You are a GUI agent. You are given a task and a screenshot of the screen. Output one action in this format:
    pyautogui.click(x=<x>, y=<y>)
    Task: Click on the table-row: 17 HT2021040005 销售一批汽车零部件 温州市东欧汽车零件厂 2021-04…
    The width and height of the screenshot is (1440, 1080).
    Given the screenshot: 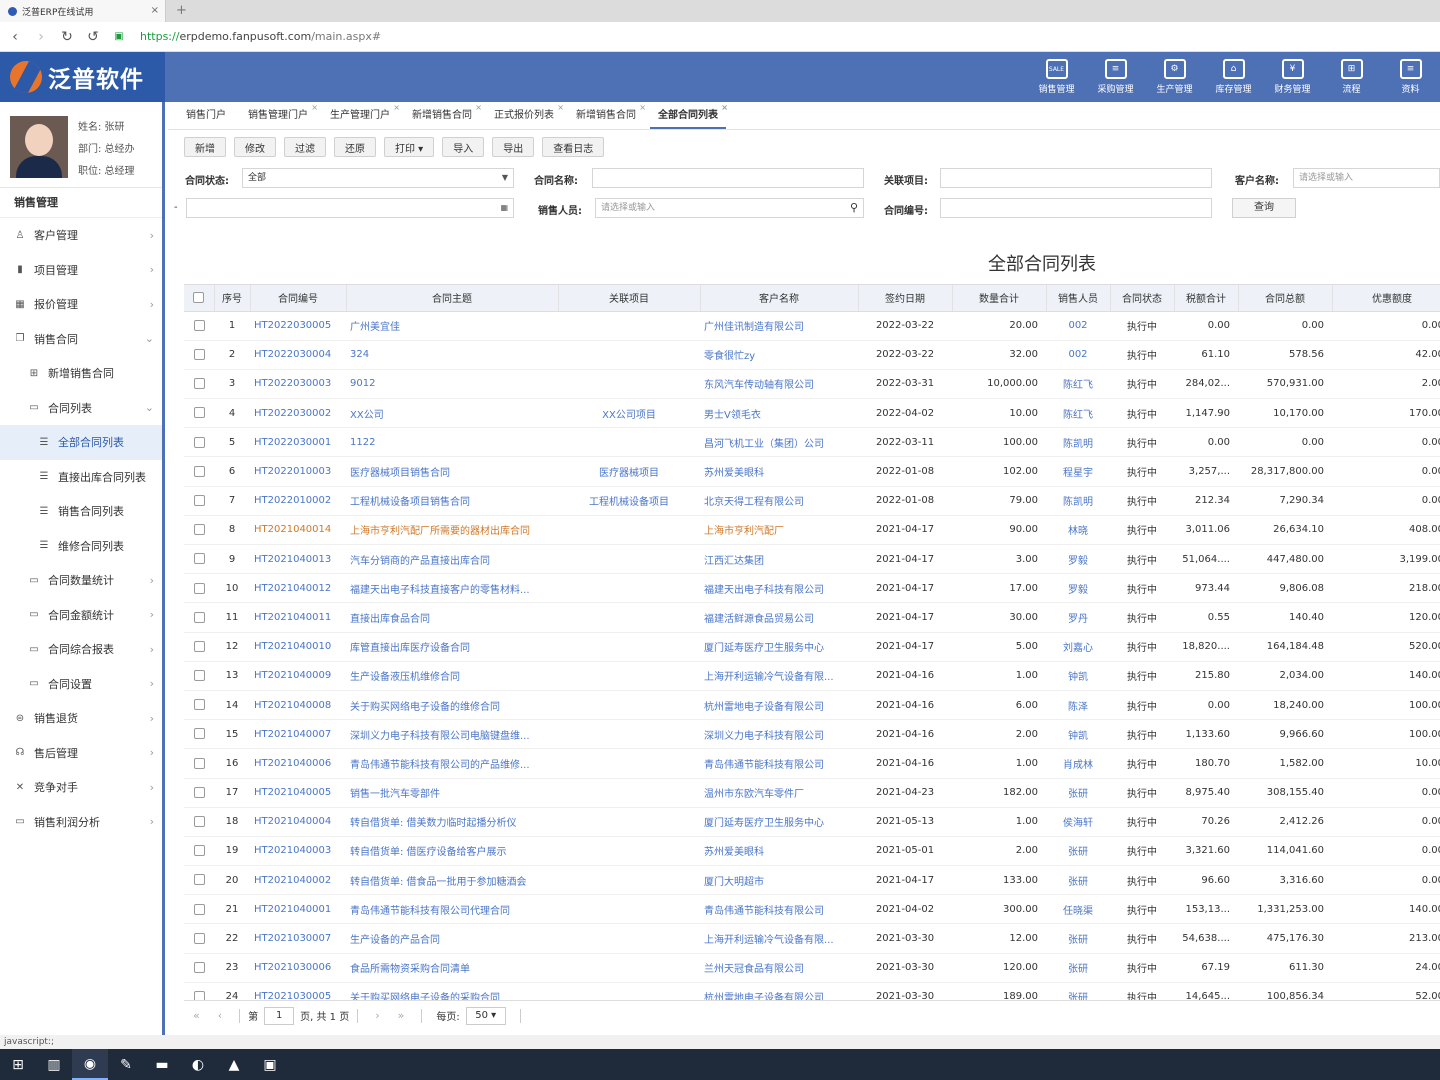 What is the action you would take?
    pyautogui.click(x=812, y=793)
    